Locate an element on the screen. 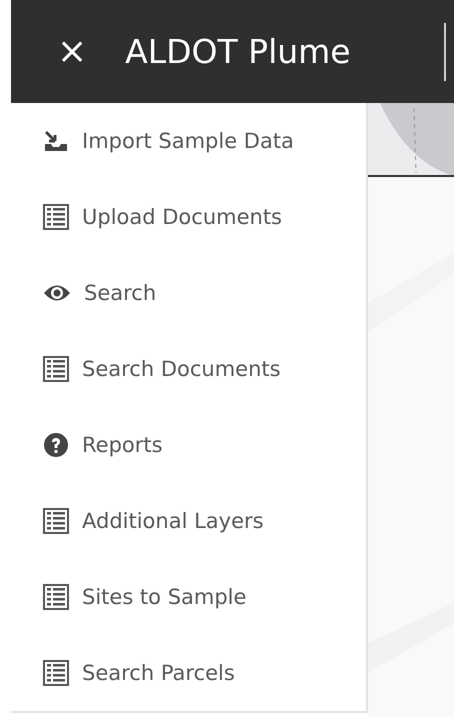 This screenshot has width=454, height=717. menu-item: Search Parcels is located at coordinates (188, 673).